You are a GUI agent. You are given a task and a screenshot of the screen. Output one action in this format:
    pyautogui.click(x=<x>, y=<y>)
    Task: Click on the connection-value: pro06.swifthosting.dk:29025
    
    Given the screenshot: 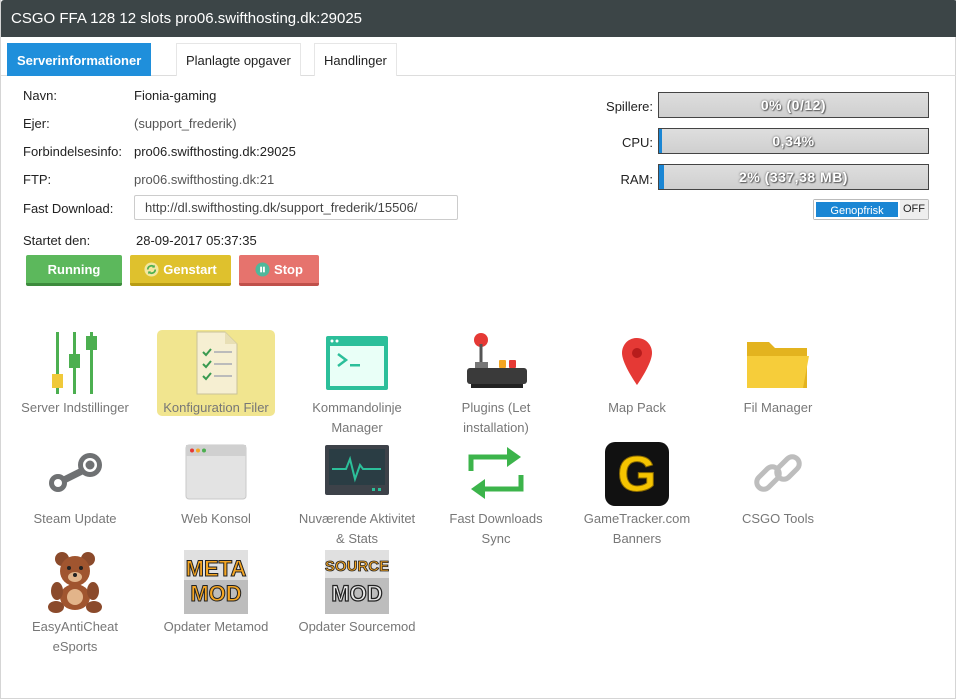 What is the action you would take?
    pyautogui.click(x=215, y=151)
    